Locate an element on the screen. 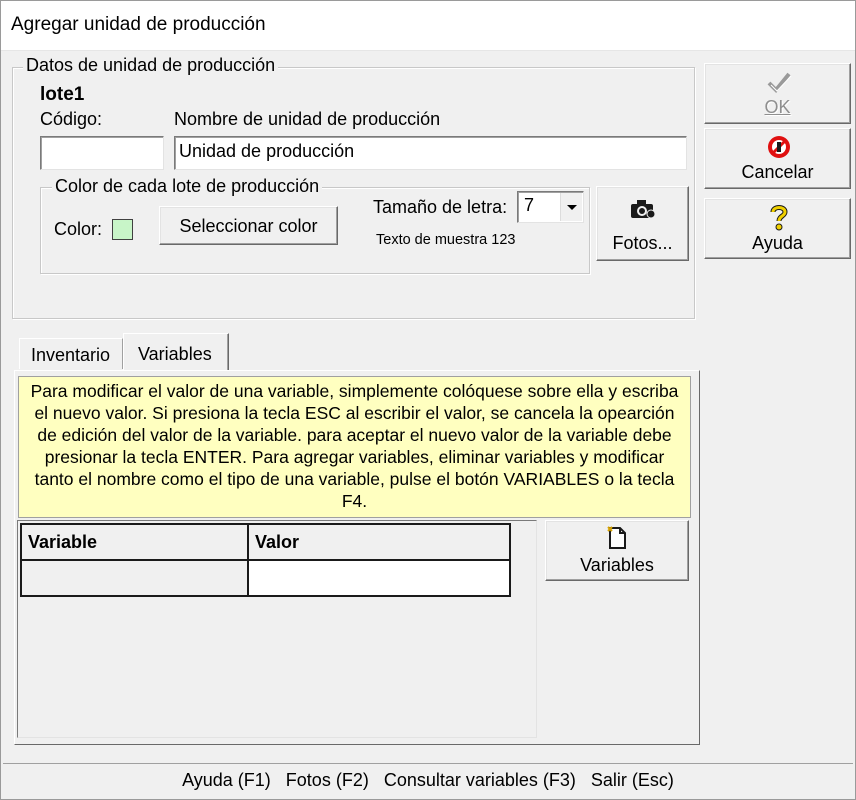 This screenshot has width=856, height=800. column-header-variable: Variable is located at coordinates (134, 542).